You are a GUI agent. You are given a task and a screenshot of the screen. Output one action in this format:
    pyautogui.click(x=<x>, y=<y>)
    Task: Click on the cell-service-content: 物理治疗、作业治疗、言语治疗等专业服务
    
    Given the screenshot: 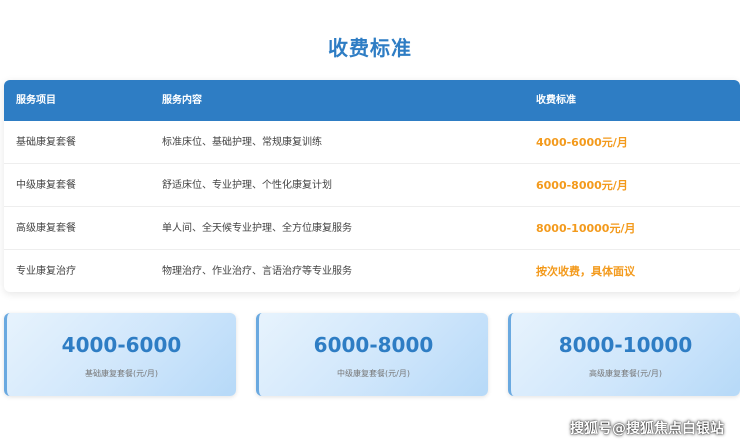 What is the action you would take?
    pyautogui.click(x=257, y=271)
    